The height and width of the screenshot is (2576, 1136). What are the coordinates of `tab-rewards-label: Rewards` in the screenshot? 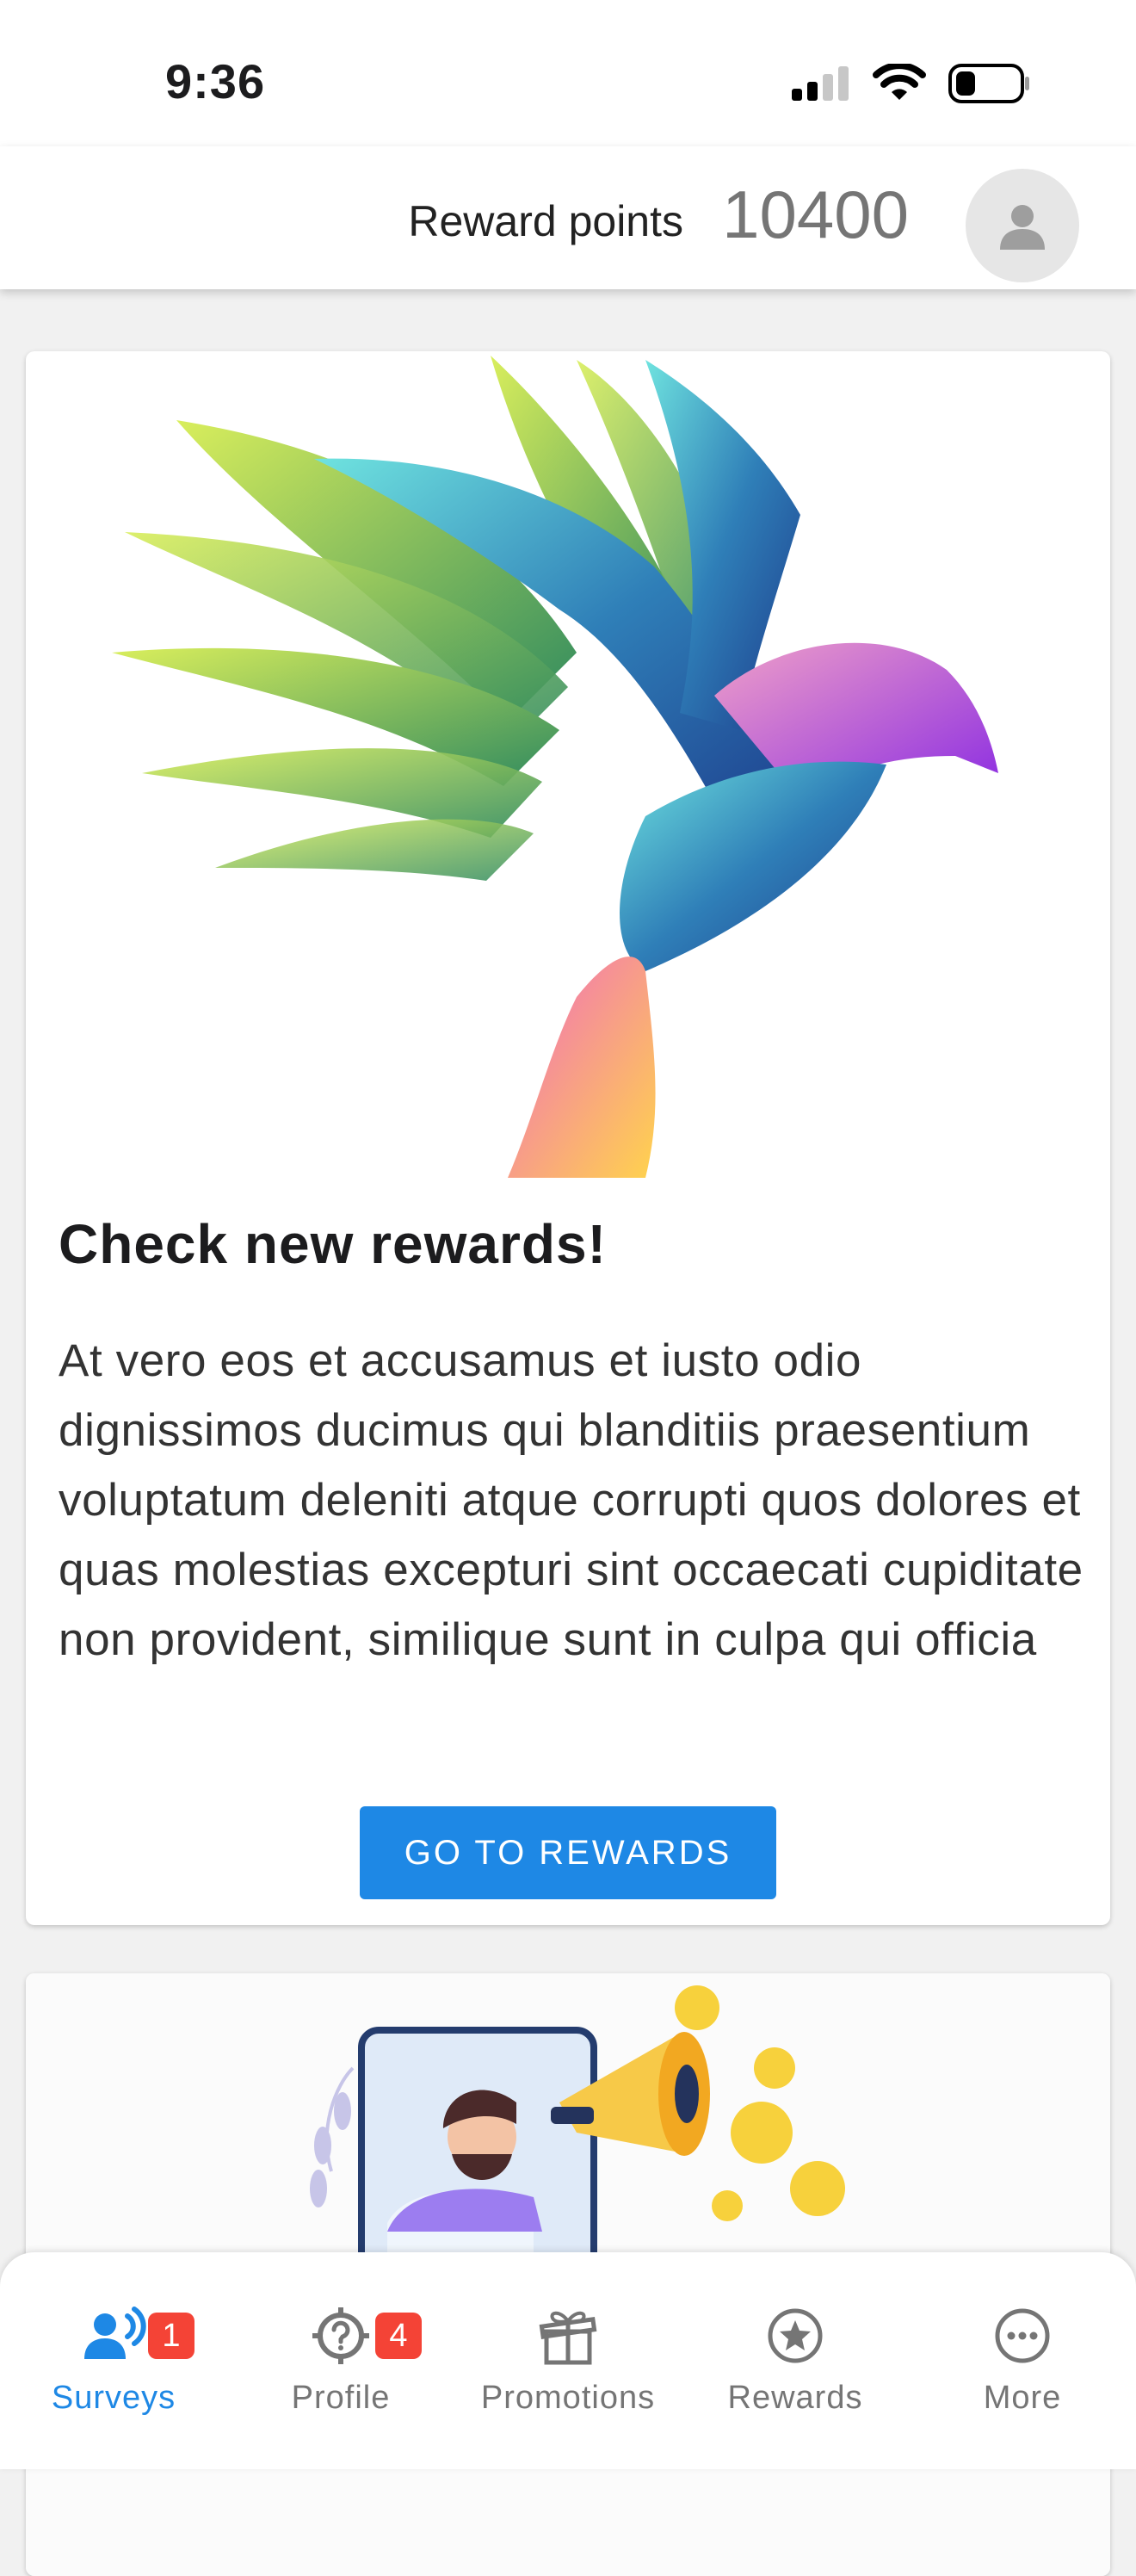 It's located at (795, 2398).